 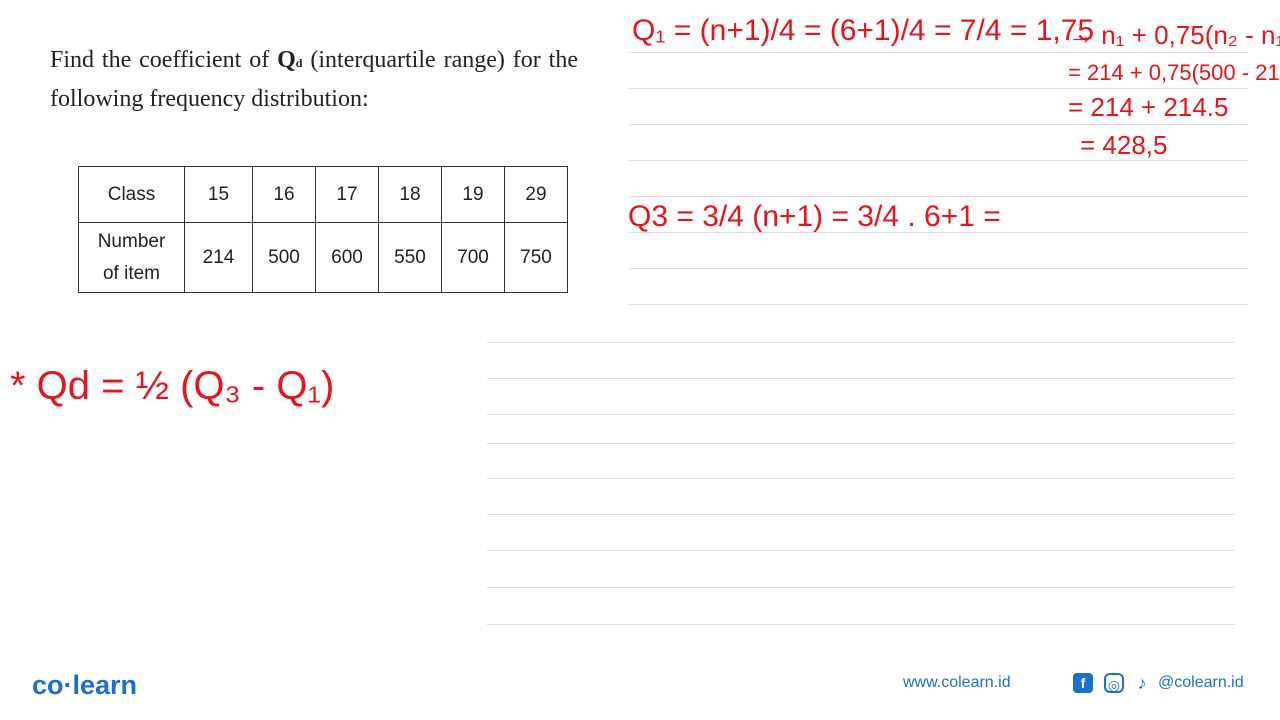 I want to click on class-cell: 19, so click(x=473, y=194).